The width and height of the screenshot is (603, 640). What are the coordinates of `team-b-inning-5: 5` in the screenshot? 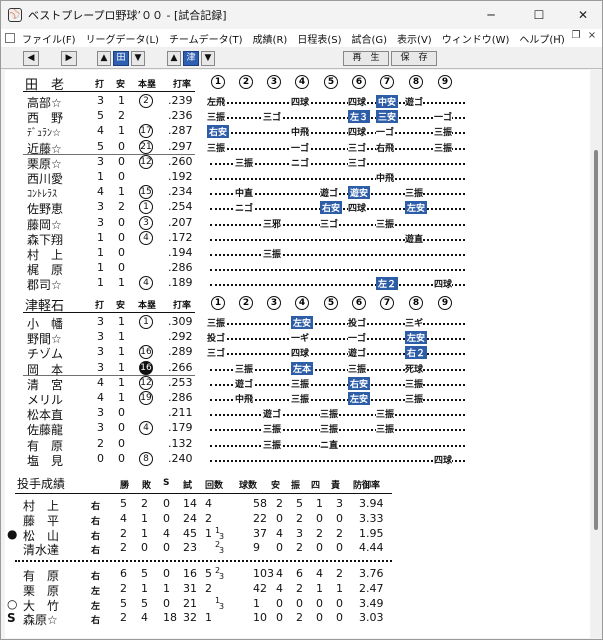 It's located at (331, 303).